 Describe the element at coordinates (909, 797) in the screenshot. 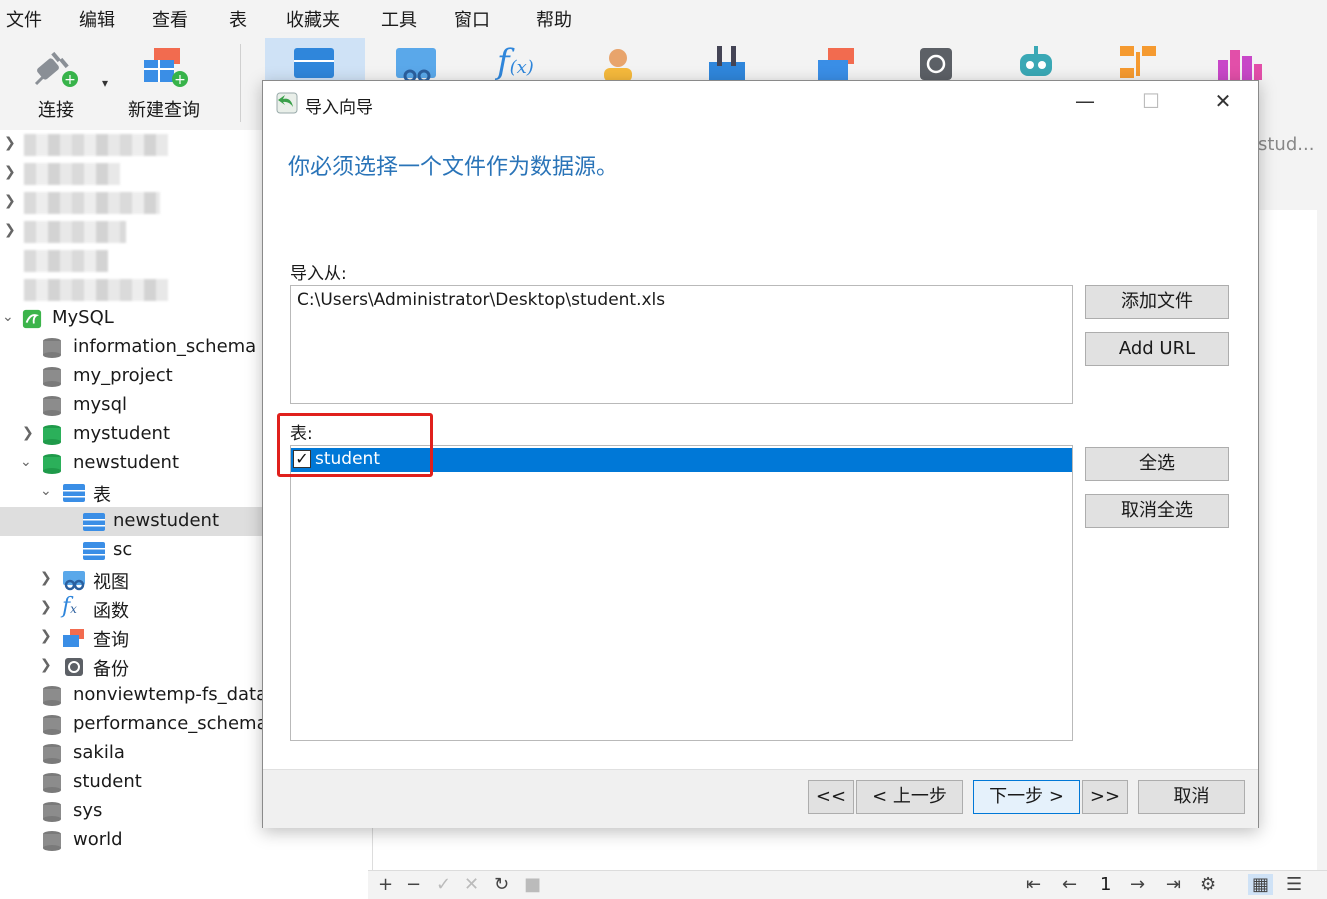

I see `previous-step-button: < 上一步` at that location.